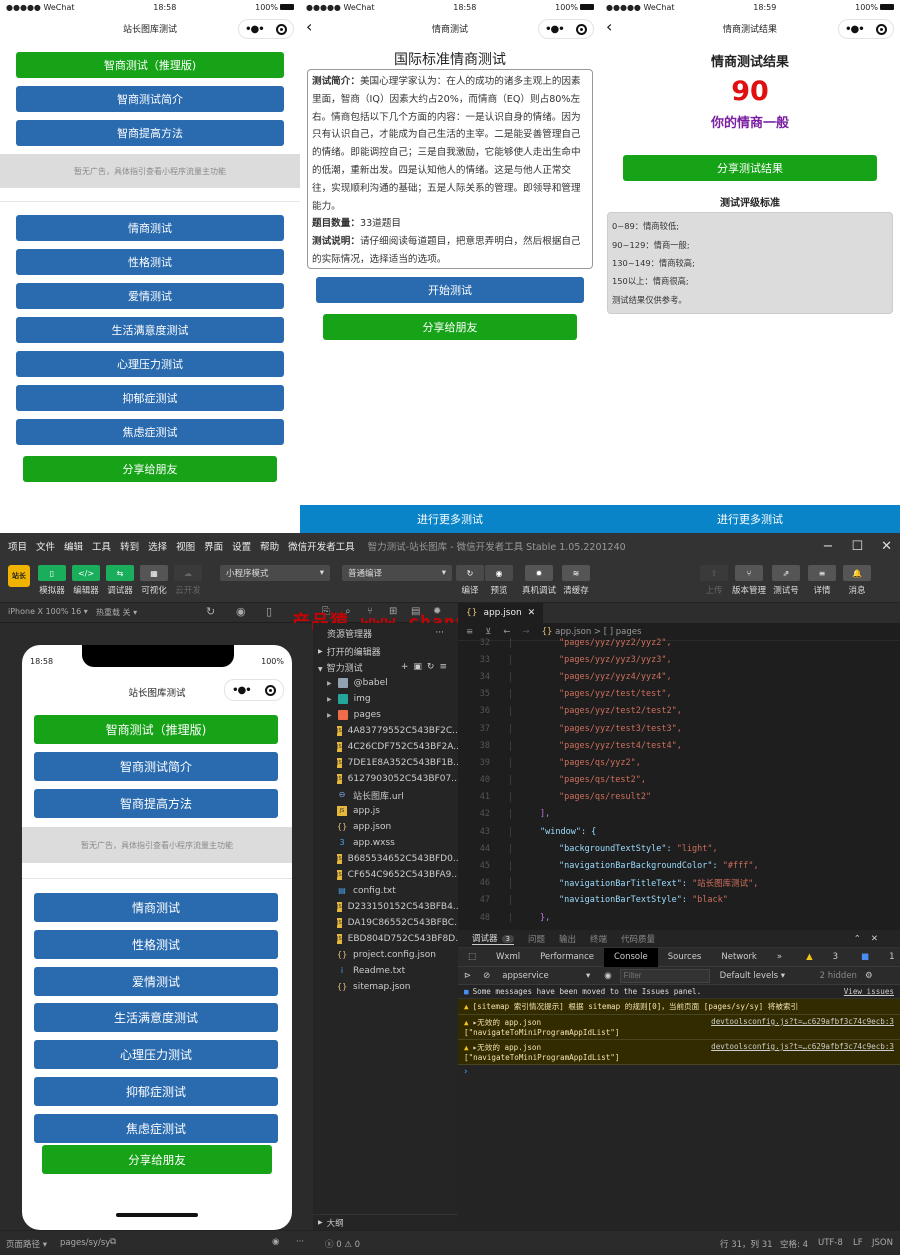  Describe the element at coordinates (269, 611) in the screenshot. I see `device-icon: ▯` at that location.